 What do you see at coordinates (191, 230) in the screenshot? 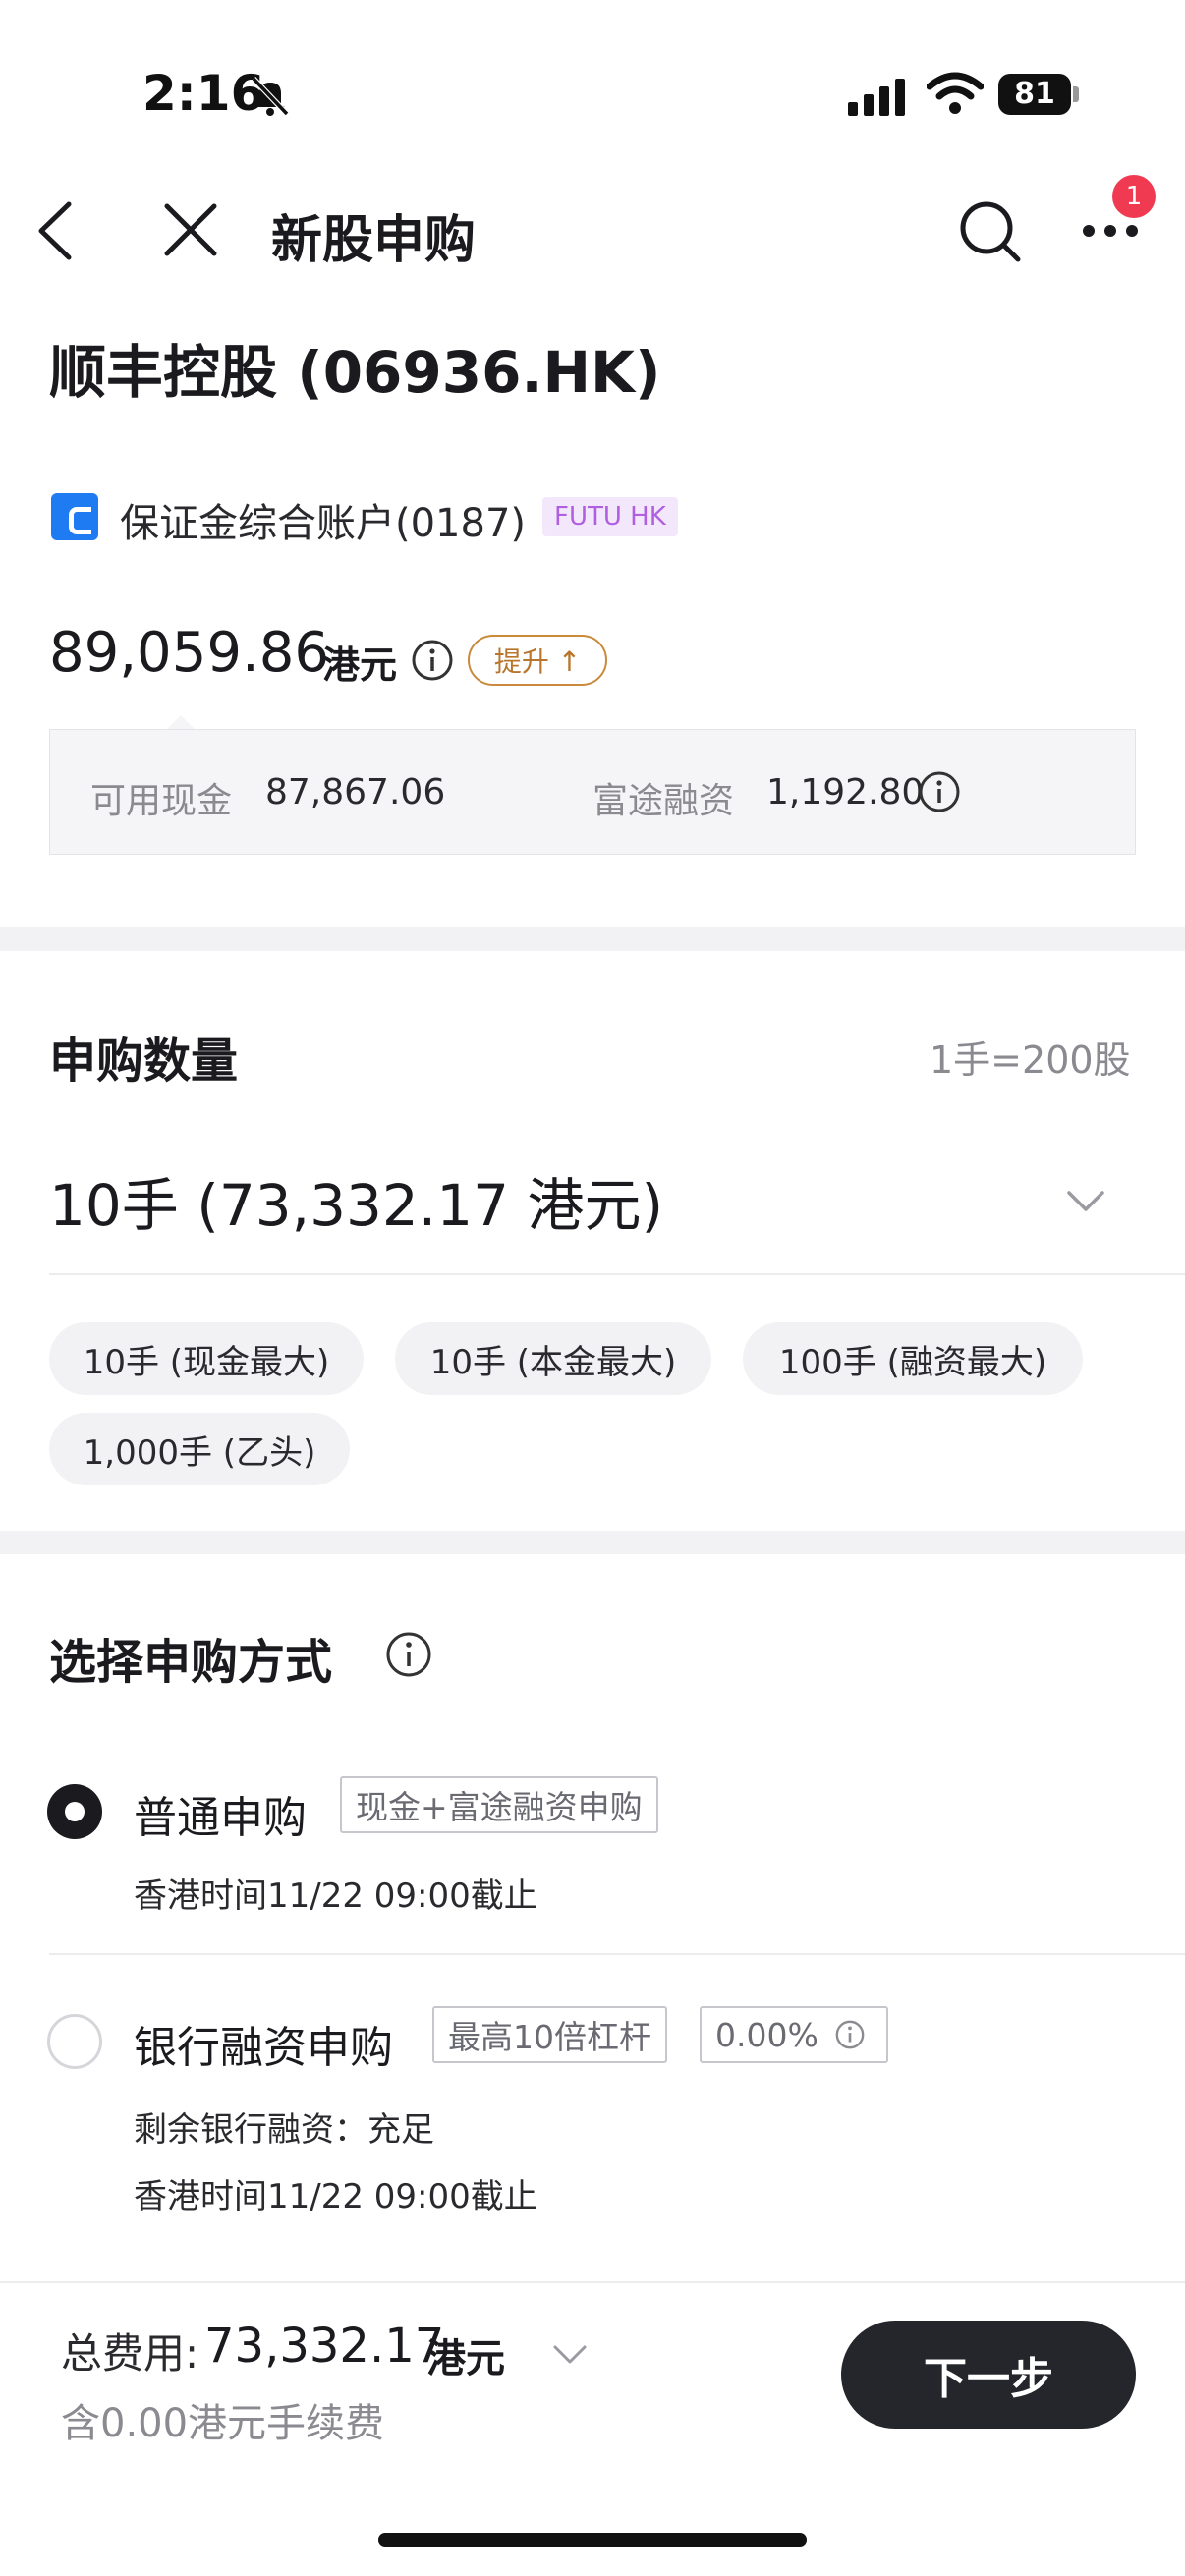
I see `close-icon` at bounding box center [191, 230].